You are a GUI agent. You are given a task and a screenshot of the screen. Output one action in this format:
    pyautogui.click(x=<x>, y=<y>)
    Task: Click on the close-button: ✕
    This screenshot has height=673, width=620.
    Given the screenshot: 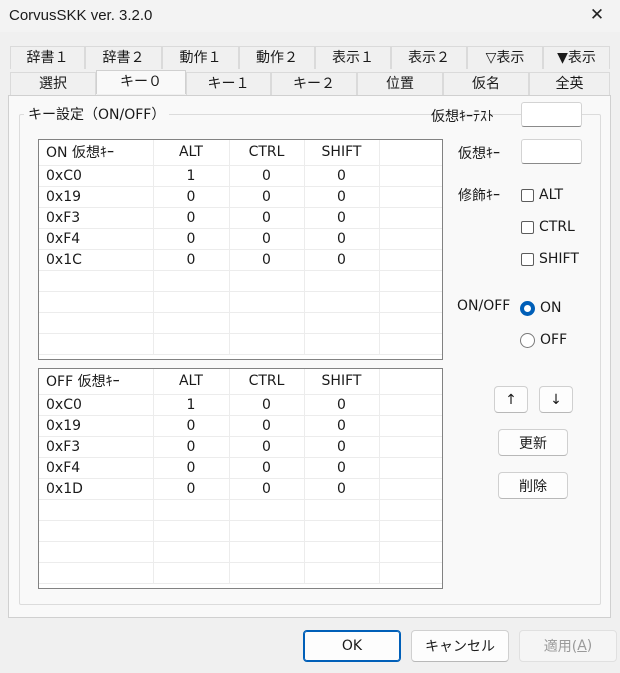 What is the action you would take?
    pyautogui.click(x=597, y=15)
    